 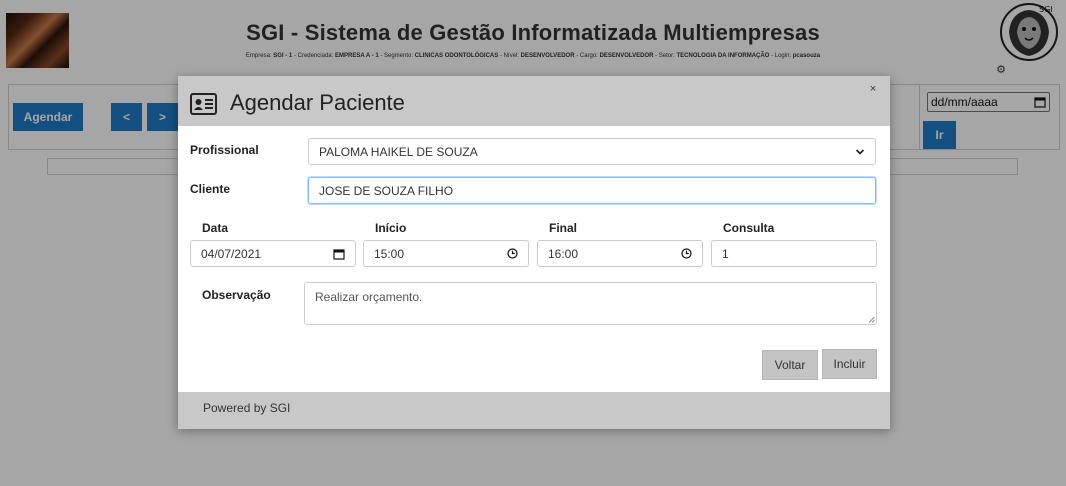 What do you see at coordinates (203, 104) in the screenshot?
I see `id-card-icon` at bounding box center [203, 104].